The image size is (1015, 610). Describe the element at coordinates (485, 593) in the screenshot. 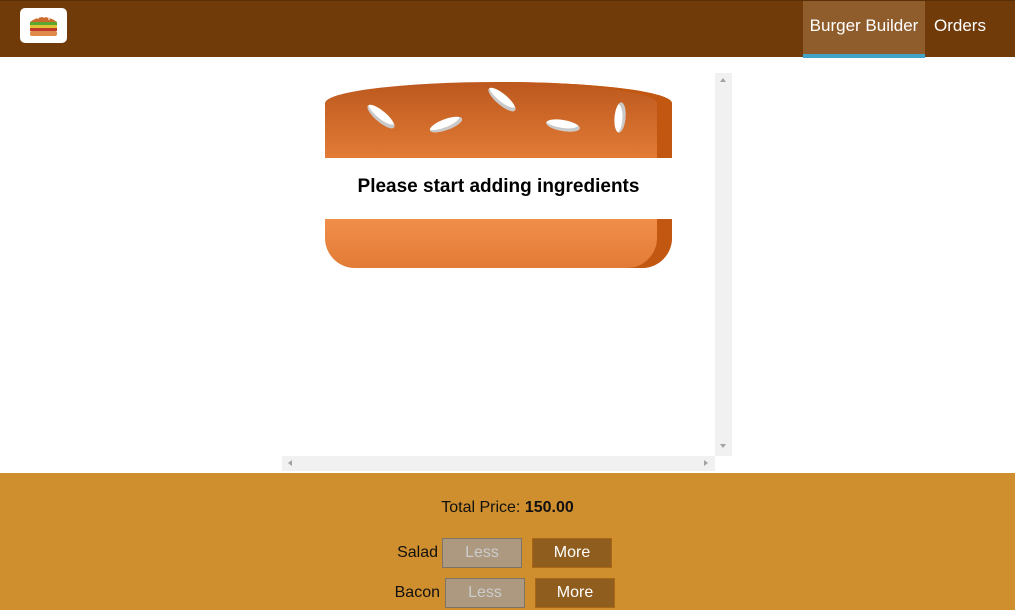

I see `less-bacon-button: Less` at that location.